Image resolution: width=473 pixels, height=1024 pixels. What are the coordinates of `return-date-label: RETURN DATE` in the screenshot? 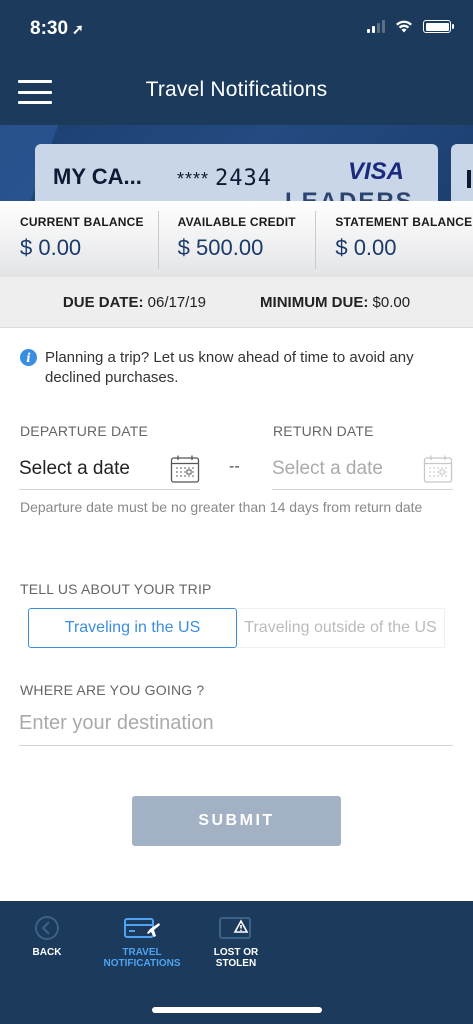 It's located at (323, 431).